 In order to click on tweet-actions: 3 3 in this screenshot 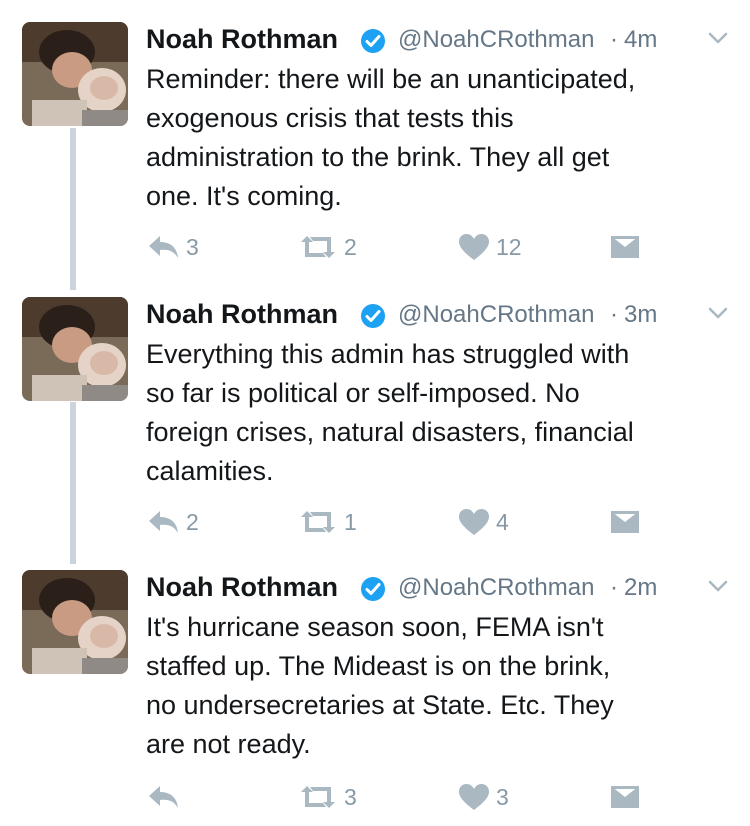, I will do `click(406, 797)`.